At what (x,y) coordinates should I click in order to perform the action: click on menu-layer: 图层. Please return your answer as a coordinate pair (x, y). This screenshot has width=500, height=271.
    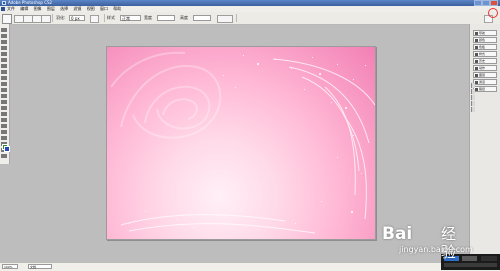
    Looking at the image, I should click on (51, 8).